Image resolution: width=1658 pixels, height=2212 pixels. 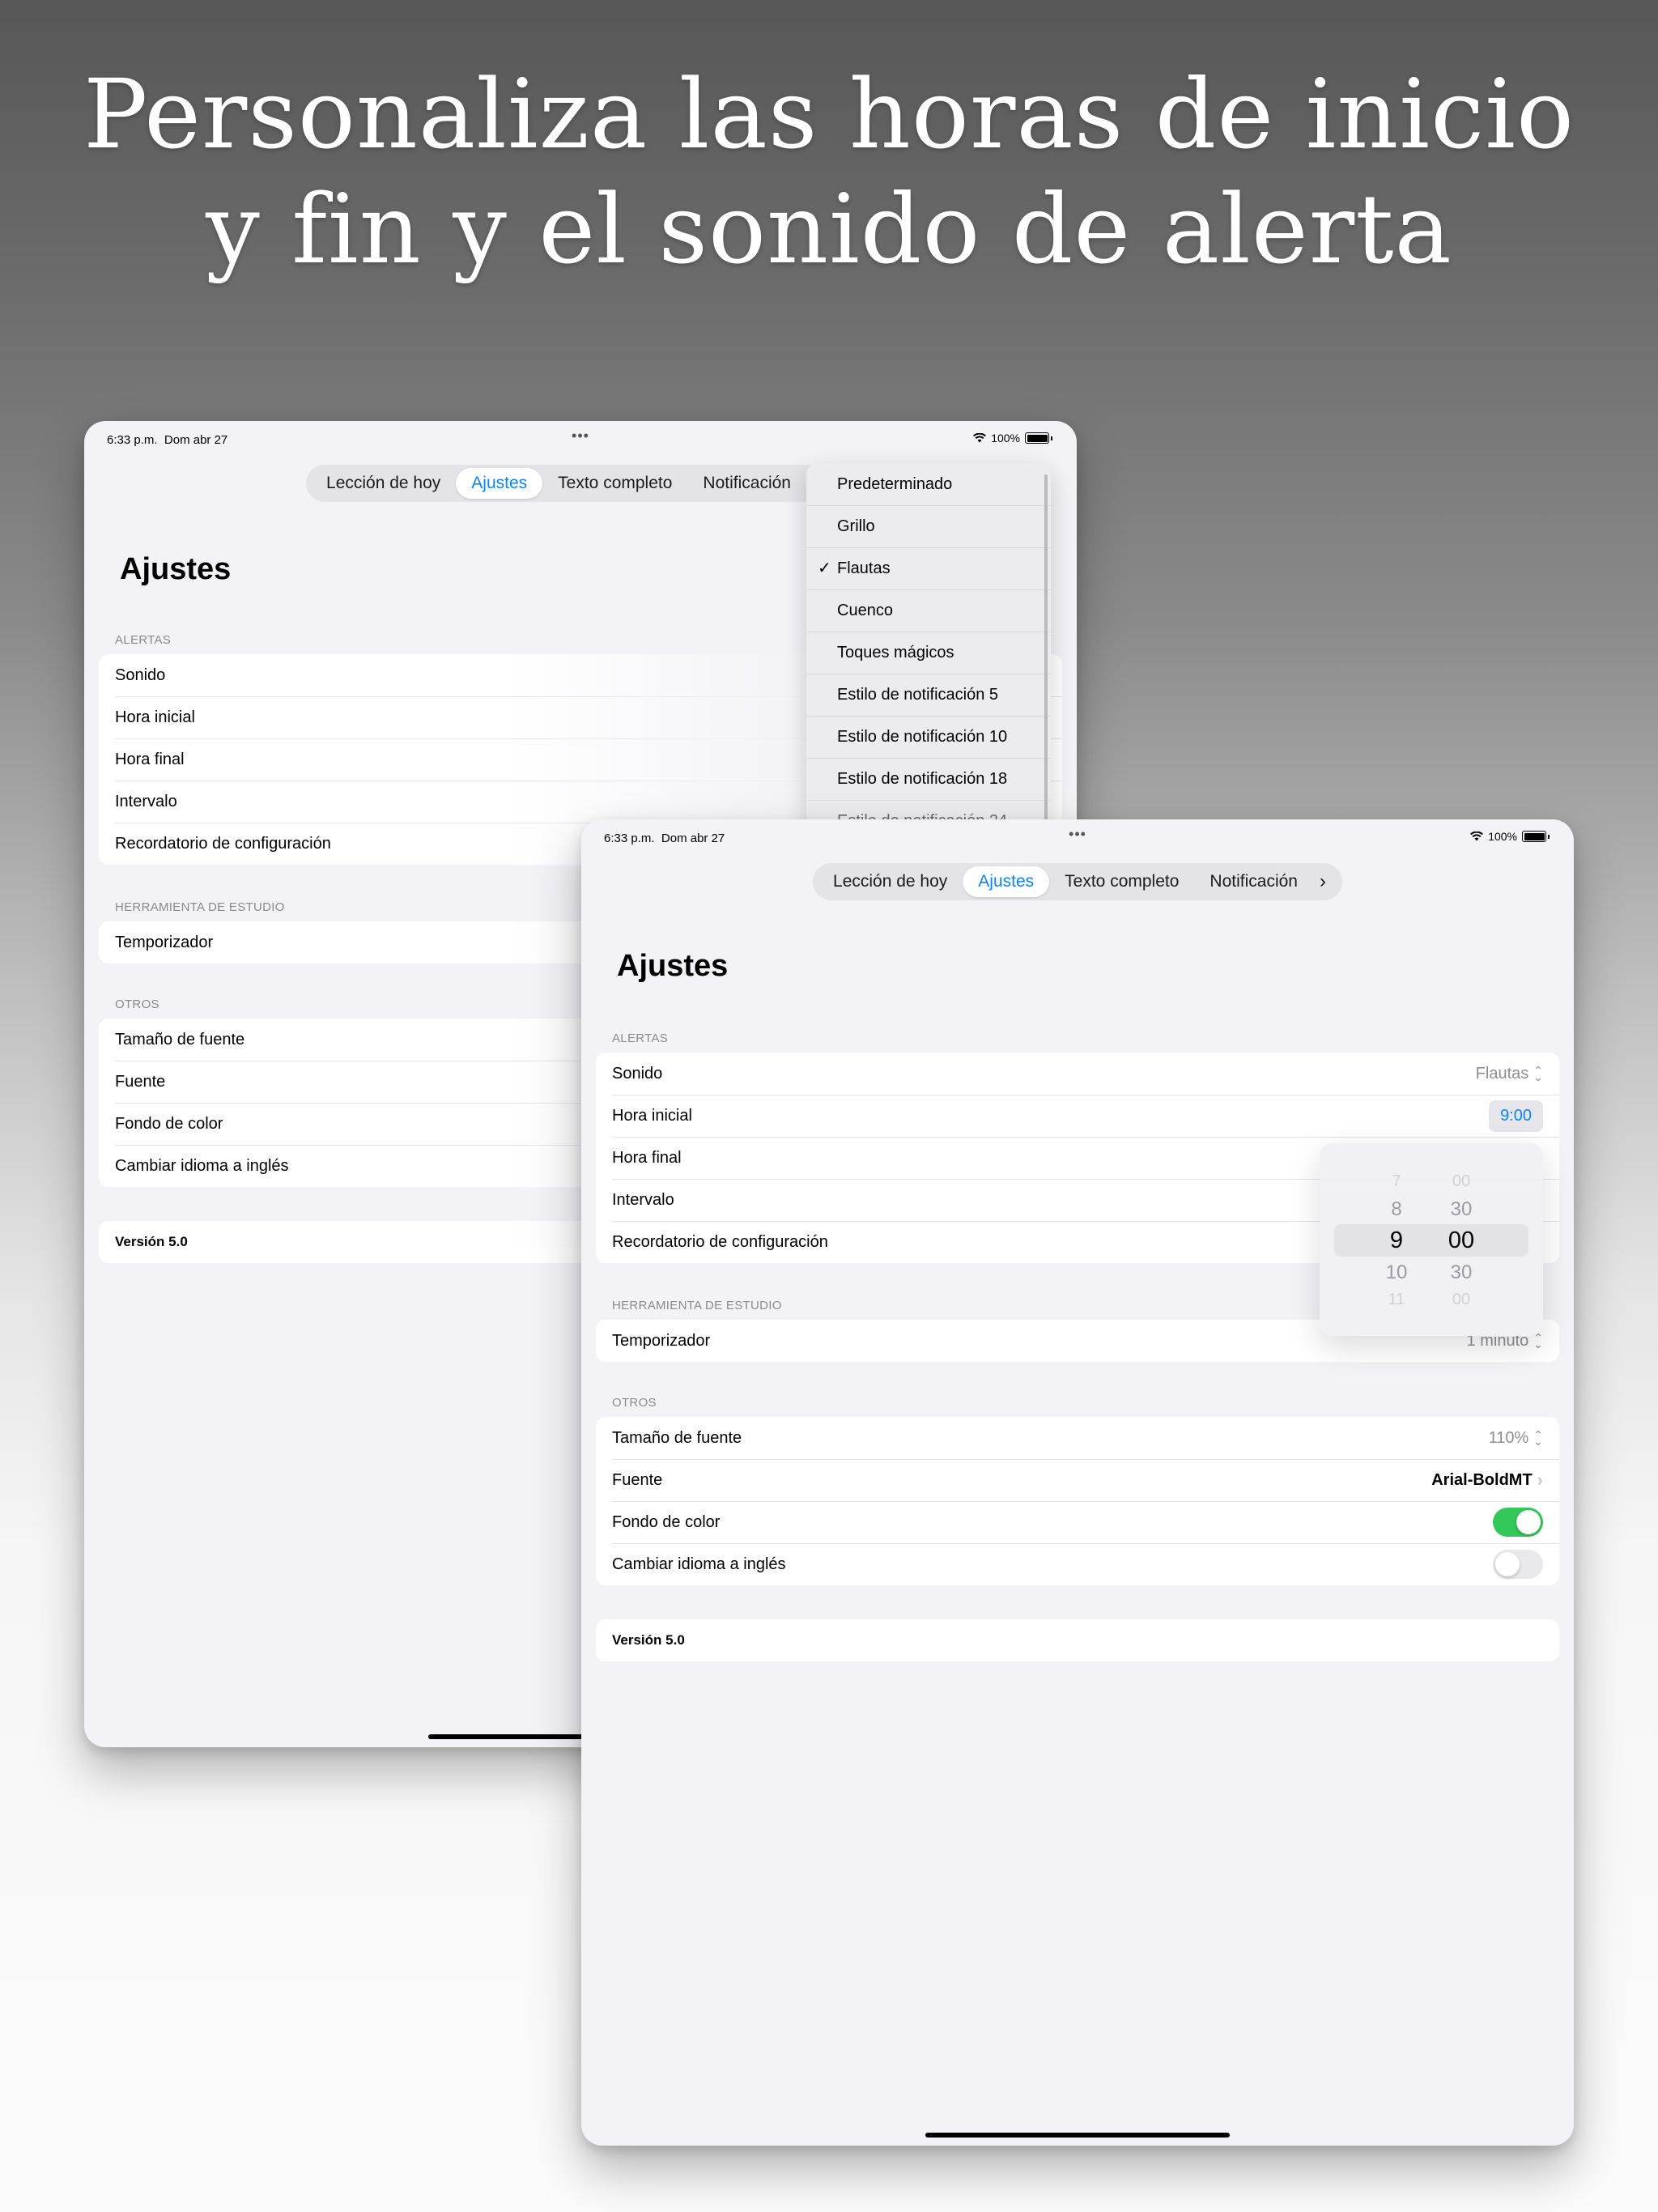 I want to click on sonido-value: Flautas ⌃ ⌃, so click(x=1509, y=1074).